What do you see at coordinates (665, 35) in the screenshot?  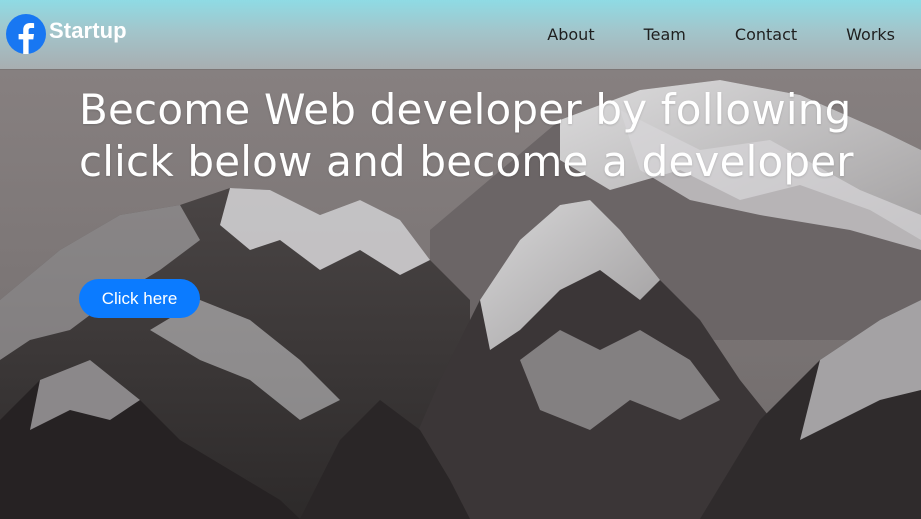 I see `nav-link-team: Team` at bounding box center [665, 35].